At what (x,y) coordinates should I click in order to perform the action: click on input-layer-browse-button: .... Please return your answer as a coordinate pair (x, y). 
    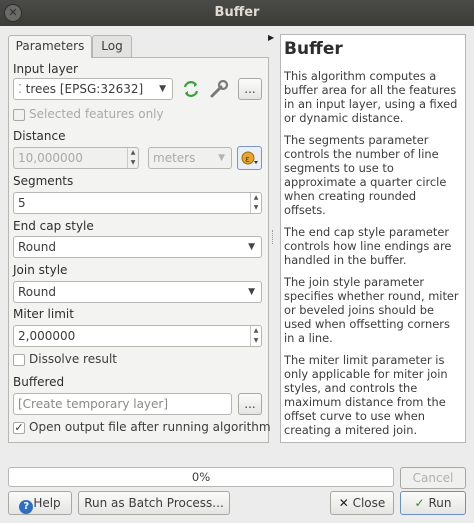
    Looking at the image, I should click on (250, 89).